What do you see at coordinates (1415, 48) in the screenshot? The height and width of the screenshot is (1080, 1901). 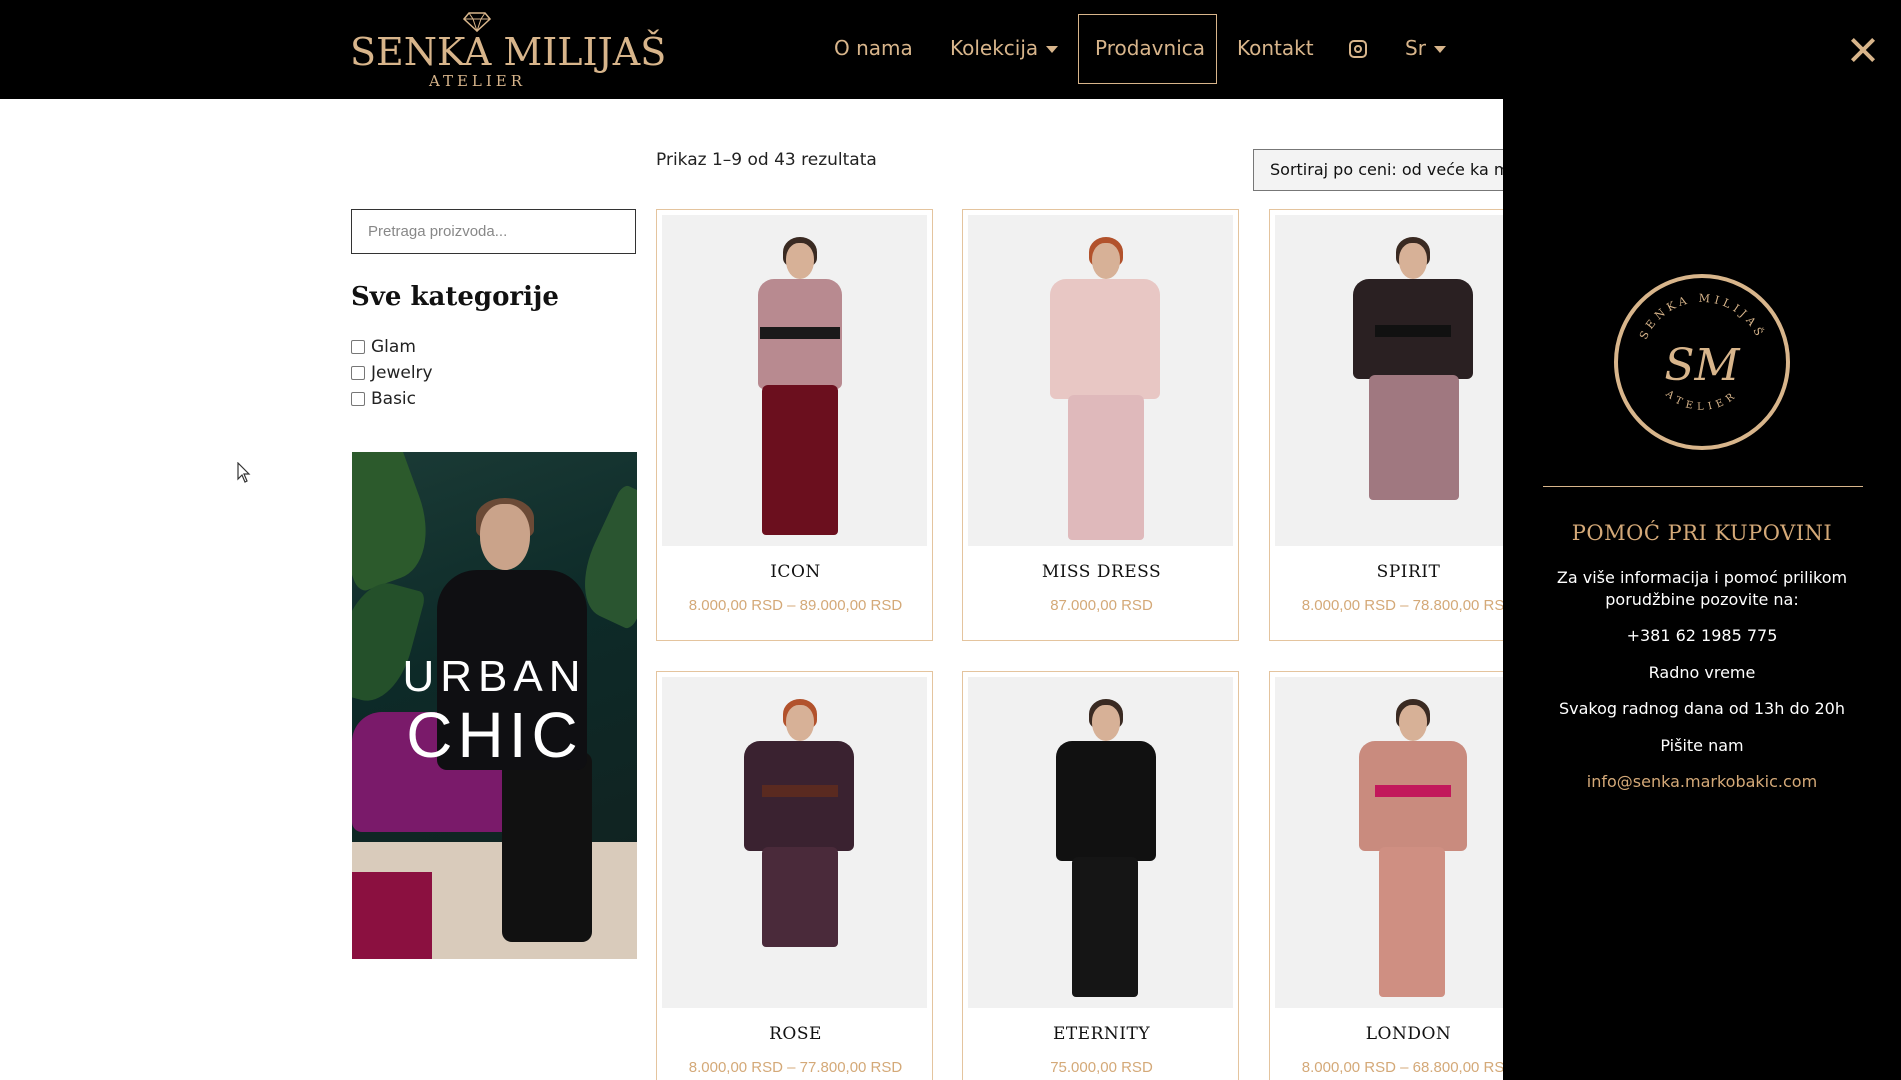 I see `nav-language-label: Sr` at bounding box center [1415, 48].